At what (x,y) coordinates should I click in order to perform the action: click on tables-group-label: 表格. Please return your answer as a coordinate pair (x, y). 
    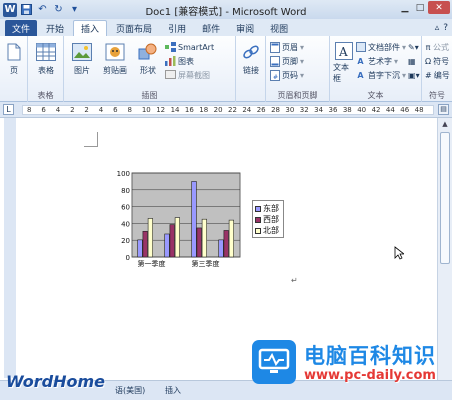
    Looking at the image, I should click on (45, 95).